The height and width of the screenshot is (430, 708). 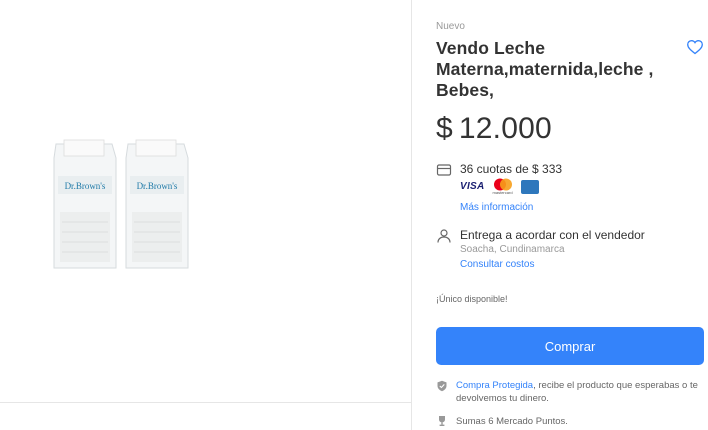 I want to click on person-icon, so click(x=444, y=236).